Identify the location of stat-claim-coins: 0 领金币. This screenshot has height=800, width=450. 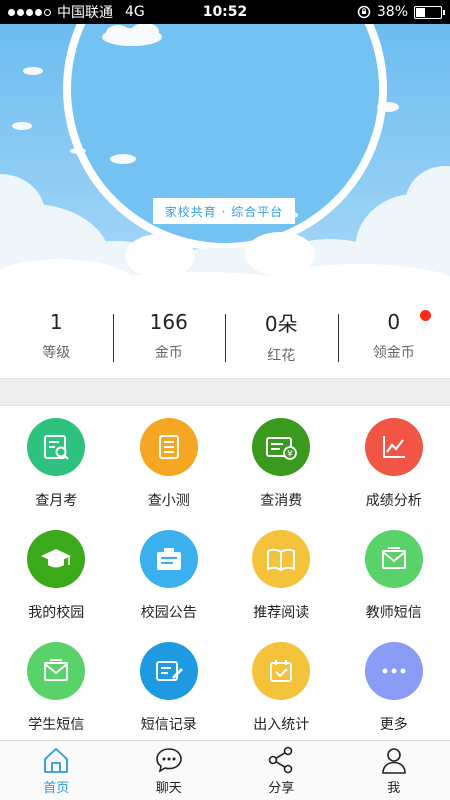
(393, 336).